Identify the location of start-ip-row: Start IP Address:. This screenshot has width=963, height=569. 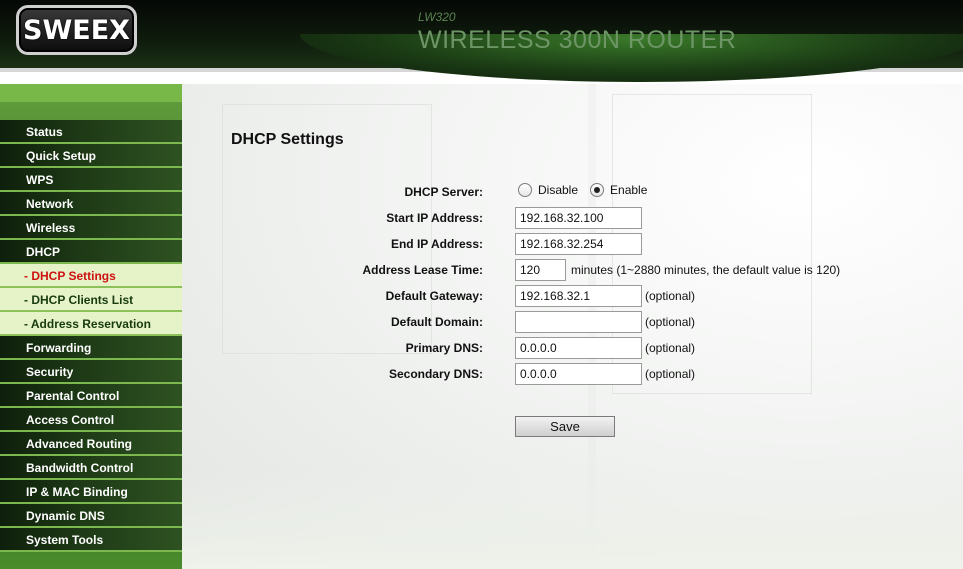
(572, 218).